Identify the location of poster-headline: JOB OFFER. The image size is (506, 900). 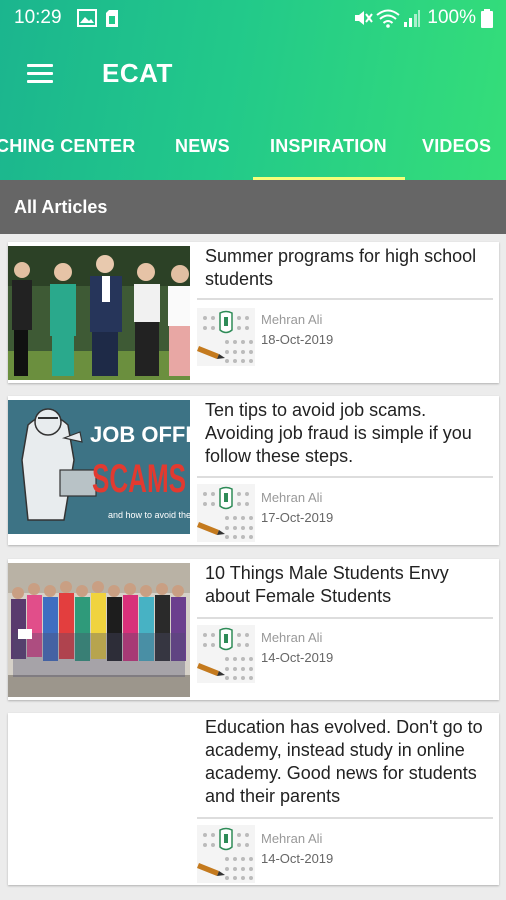
(140, 434).